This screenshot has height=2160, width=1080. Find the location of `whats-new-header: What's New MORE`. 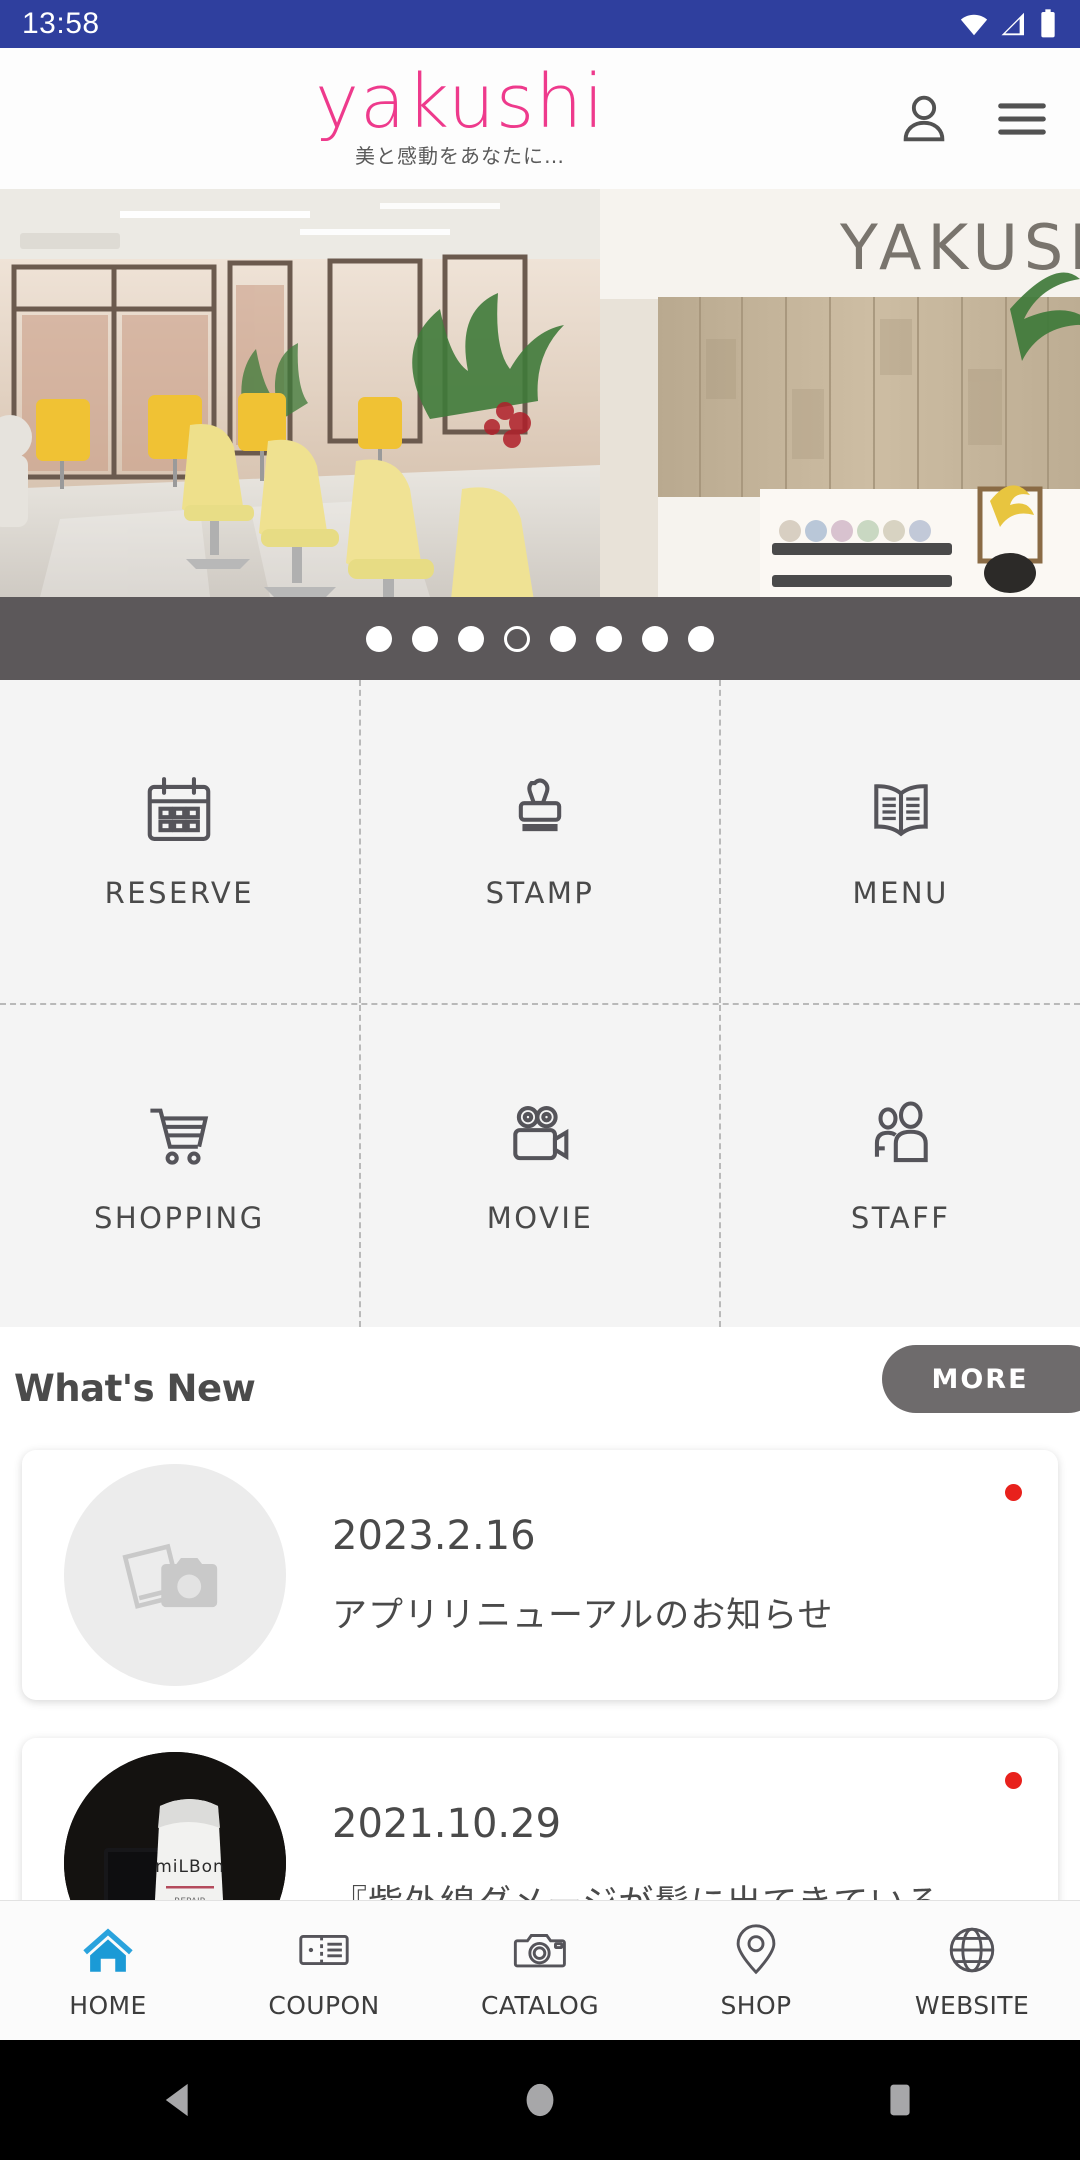

whats-new-header: What's New MORE is located at coordinates (540, 1383).